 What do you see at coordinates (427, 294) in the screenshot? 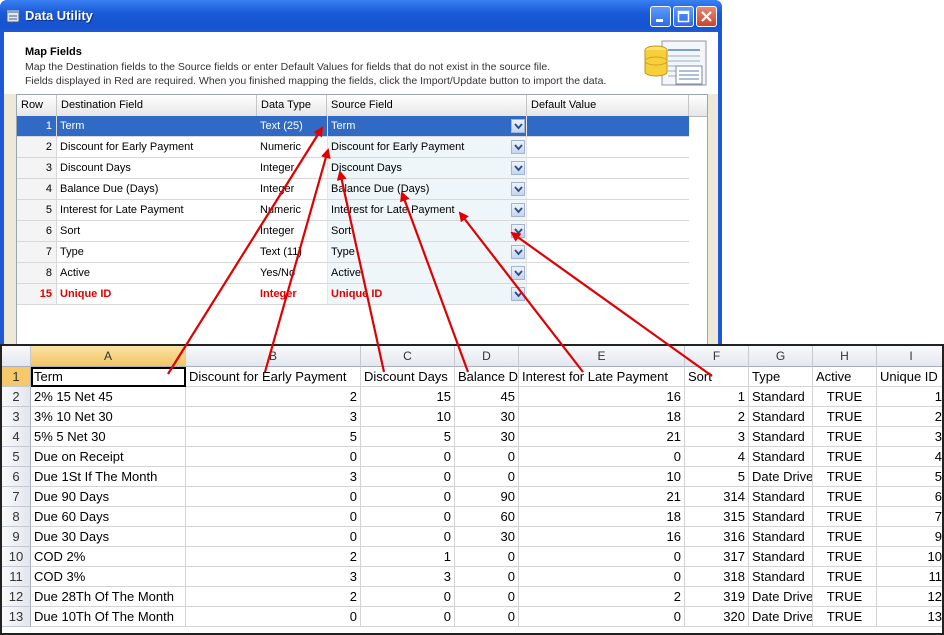
I see `source-field-select: Unique ID` at bounding box center [427, 294].